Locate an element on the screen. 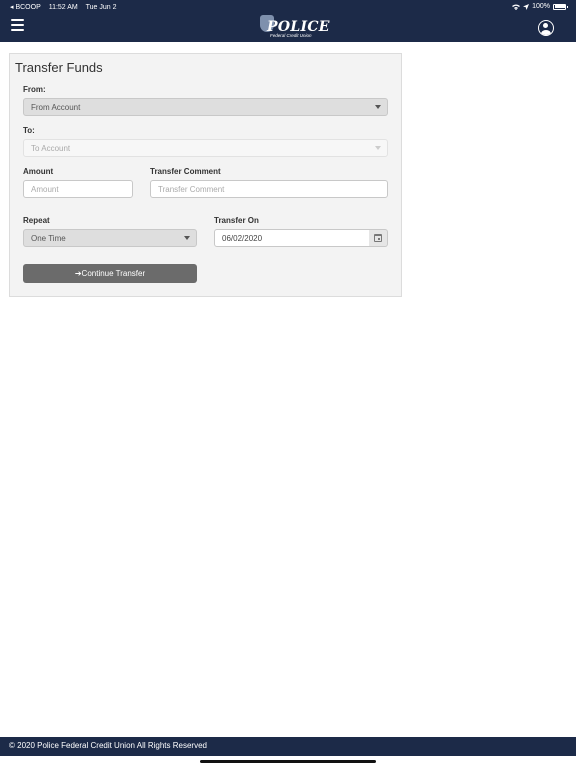 Image resolution: width=576 pixels, height=768 pixels. from-account-select: From Account is located at coordinates (205, 107).